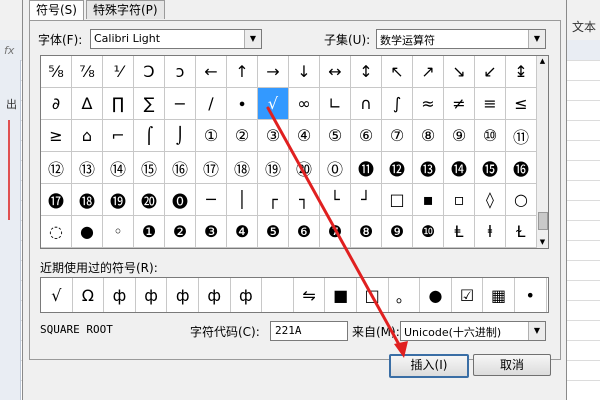 Image resolution: width=600 pixels, height=400 pixels. What do you see at coordinates (335, 168) in the screenshot?
I see `symbol-cell: ⓪` at bounding box center [335, 168].